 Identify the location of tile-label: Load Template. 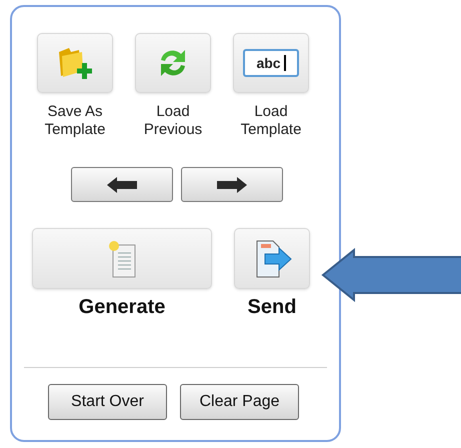
(271, 121).